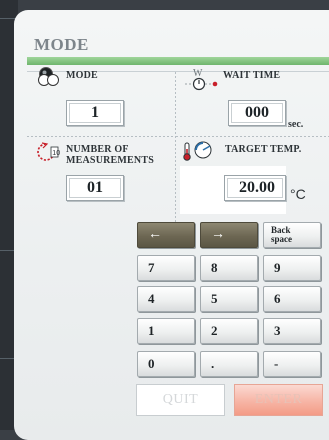 Image resolution: width=329 pixels, height=440 pixels. I want to click on right-arrow-key: →, so click(229, 235).